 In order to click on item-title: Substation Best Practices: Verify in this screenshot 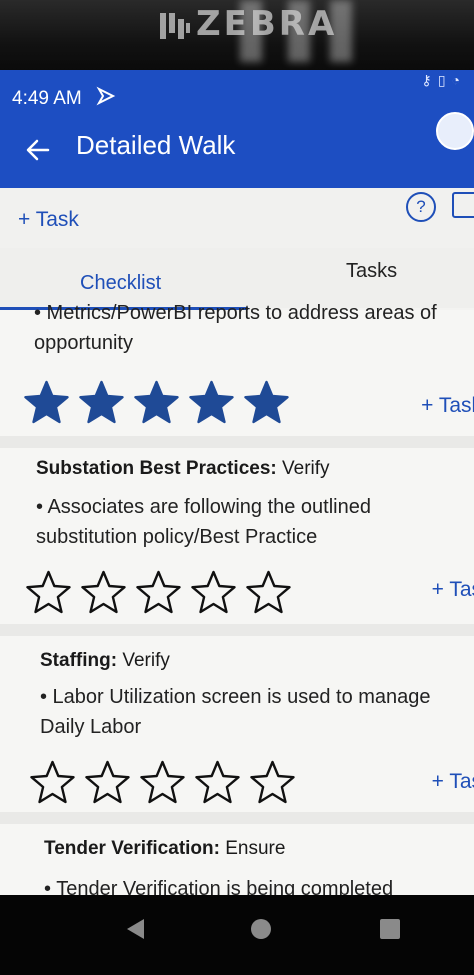, I will do `click(183, 469)`.